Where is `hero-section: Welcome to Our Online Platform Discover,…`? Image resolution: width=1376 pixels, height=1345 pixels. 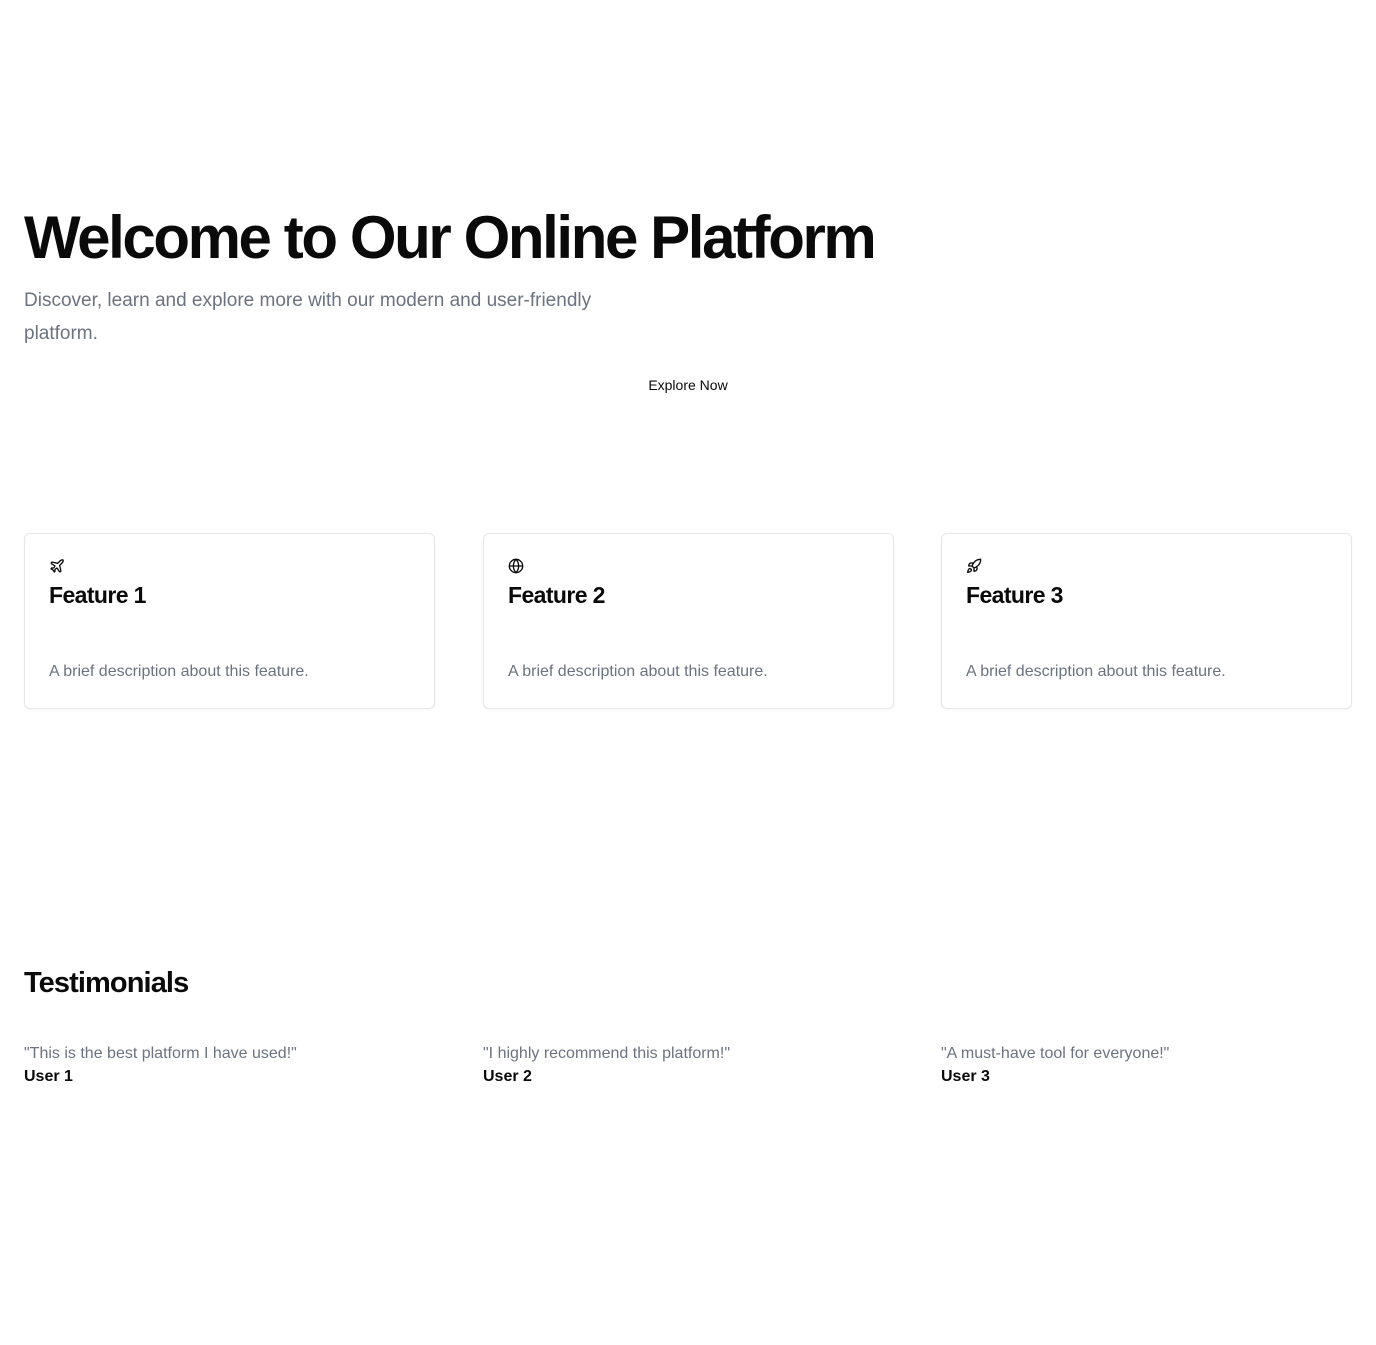 hero-section: Welcome to Our Online Platform Discover,… is located at coordinates (688, 296).